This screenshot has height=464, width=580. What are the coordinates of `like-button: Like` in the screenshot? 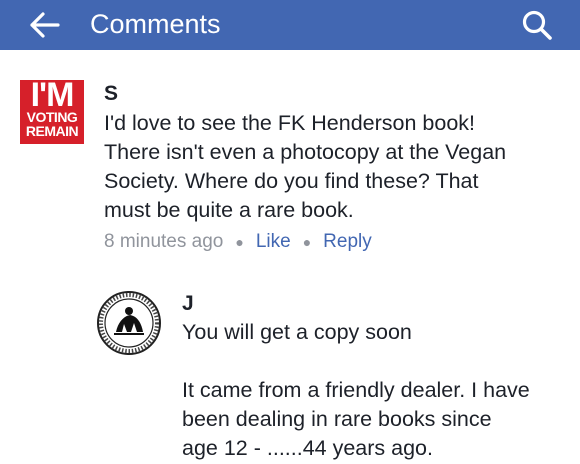 It's located at (273, 241).